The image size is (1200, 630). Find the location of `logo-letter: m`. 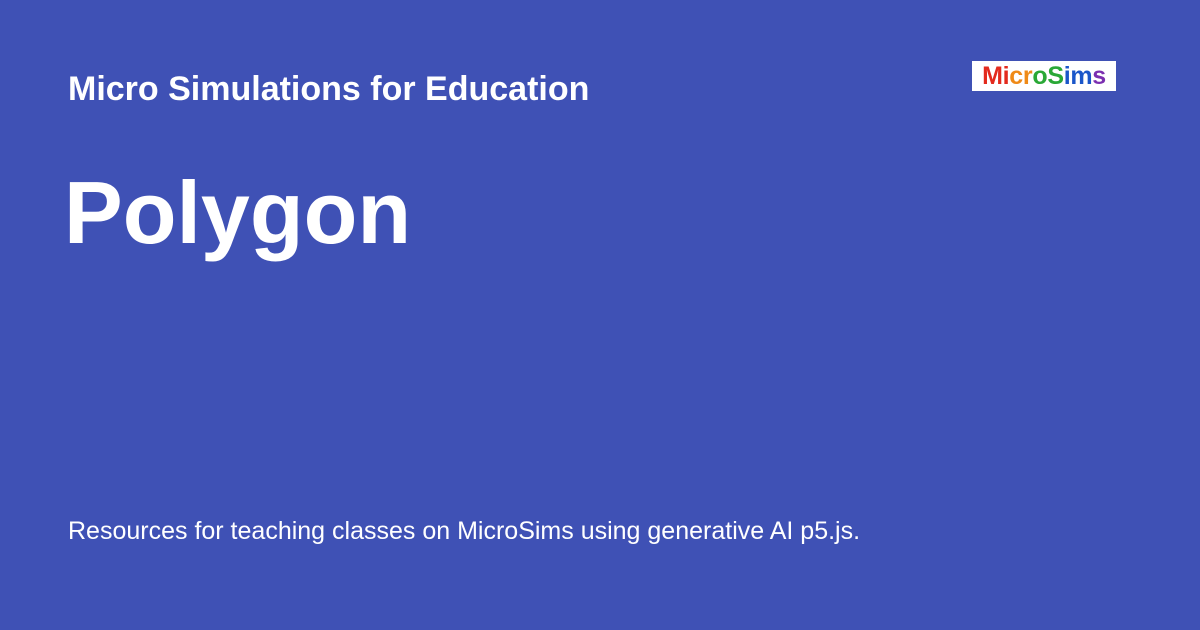

logo-letter: m is located at coordinates (1081, 76).